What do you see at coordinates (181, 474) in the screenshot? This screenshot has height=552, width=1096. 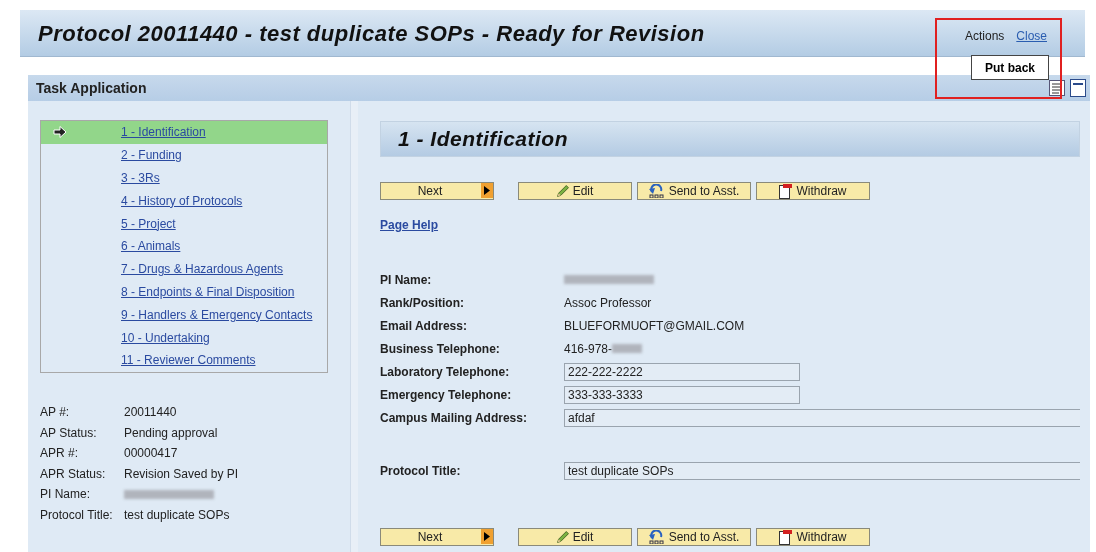 I see `summary-value: Revision Saved by PI` at bounding box center [181, 474].